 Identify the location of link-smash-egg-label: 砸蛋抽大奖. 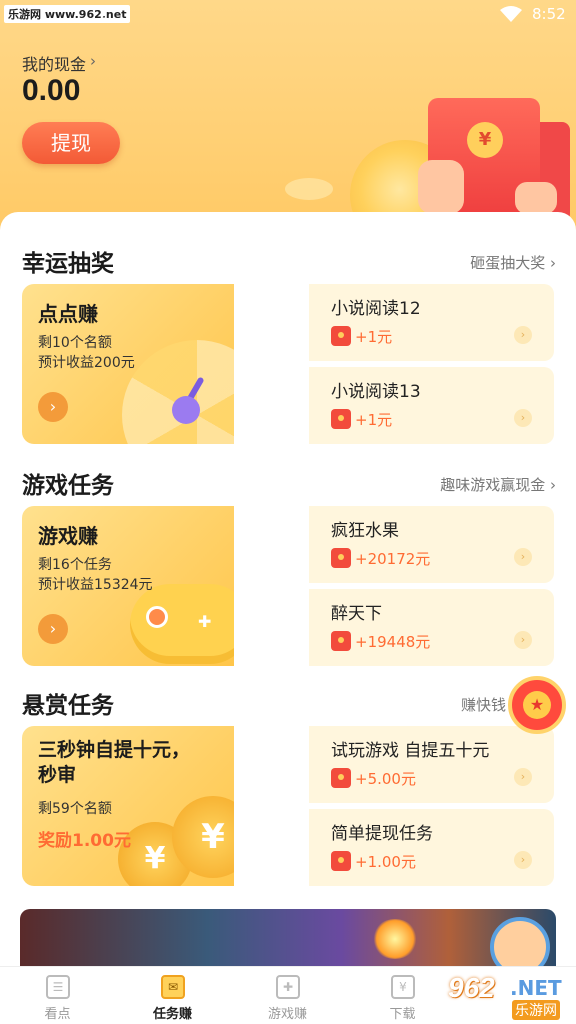
(507, 263).